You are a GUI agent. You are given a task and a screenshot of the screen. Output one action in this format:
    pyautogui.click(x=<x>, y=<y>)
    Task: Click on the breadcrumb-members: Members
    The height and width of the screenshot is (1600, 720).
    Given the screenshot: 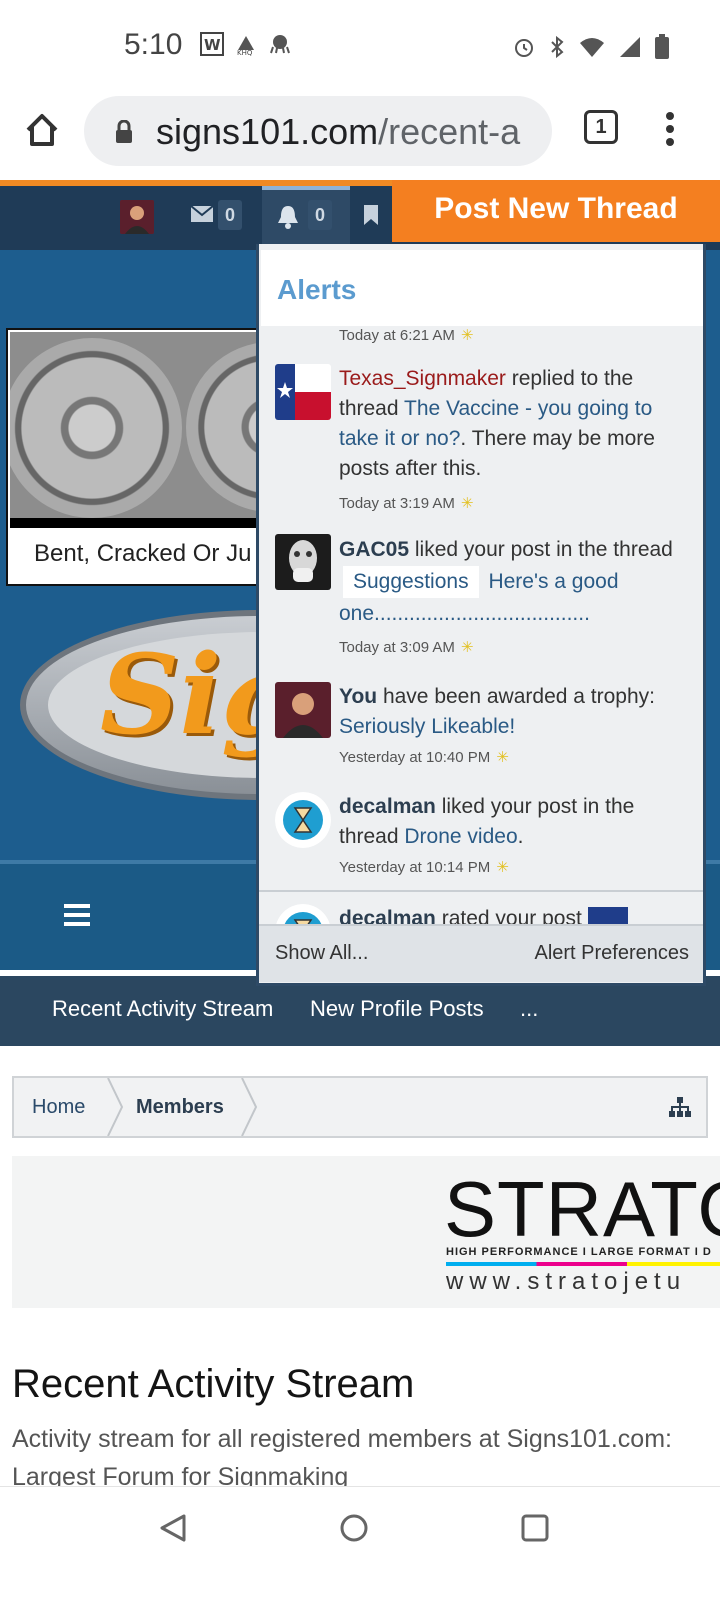 What is the action you would take?
    pyautogui.click(x=180, y=1107)
    